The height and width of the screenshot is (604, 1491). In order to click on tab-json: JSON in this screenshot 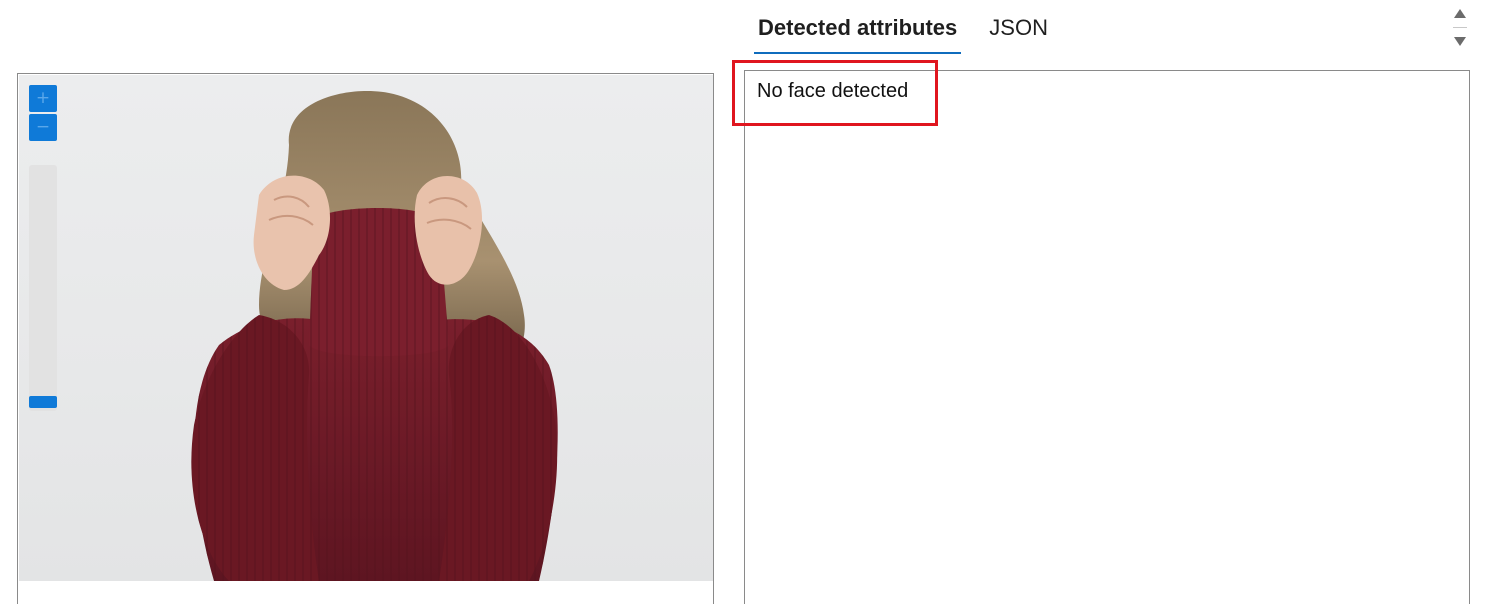, I will do `click(1018, 27)`.